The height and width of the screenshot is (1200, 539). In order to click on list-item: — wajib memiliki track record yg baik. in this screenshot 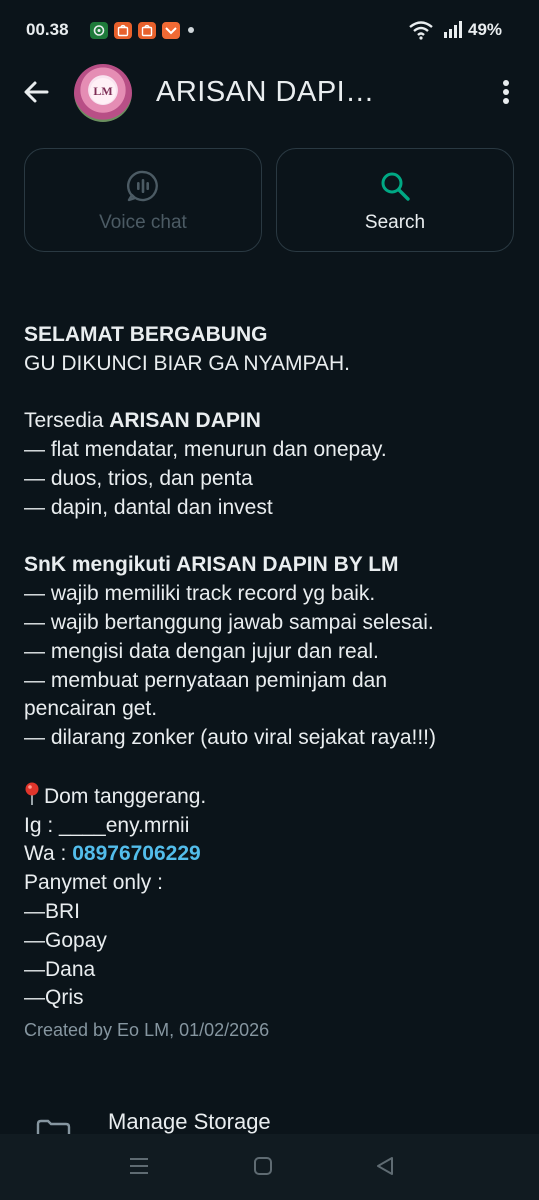, I will do `click(200, 594)`.